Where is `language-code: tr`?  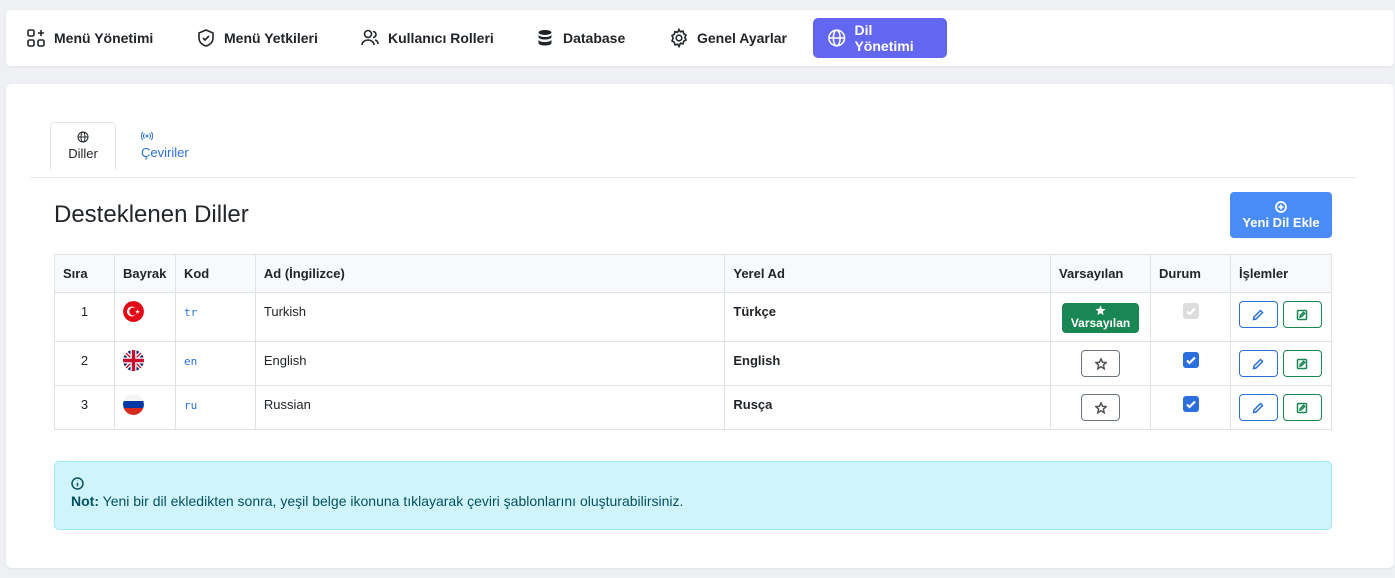 language-code: tr is located at coordinates (190, 312).